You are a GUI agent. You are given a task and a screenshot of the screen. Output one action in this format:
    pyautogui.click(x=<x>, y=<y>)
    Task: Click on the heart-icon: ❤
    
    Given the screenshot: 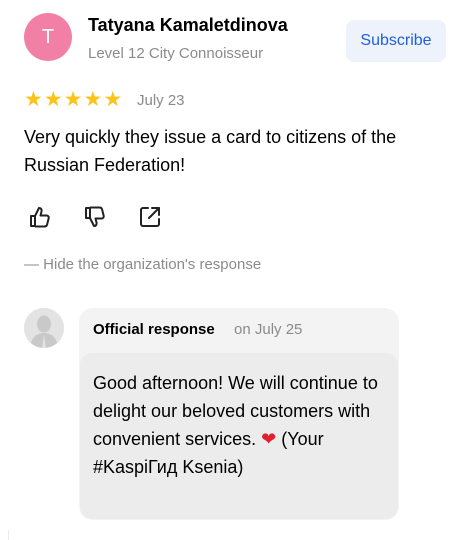 What is the action you would take?
    pyautogui.click(x=269, y=439)
    